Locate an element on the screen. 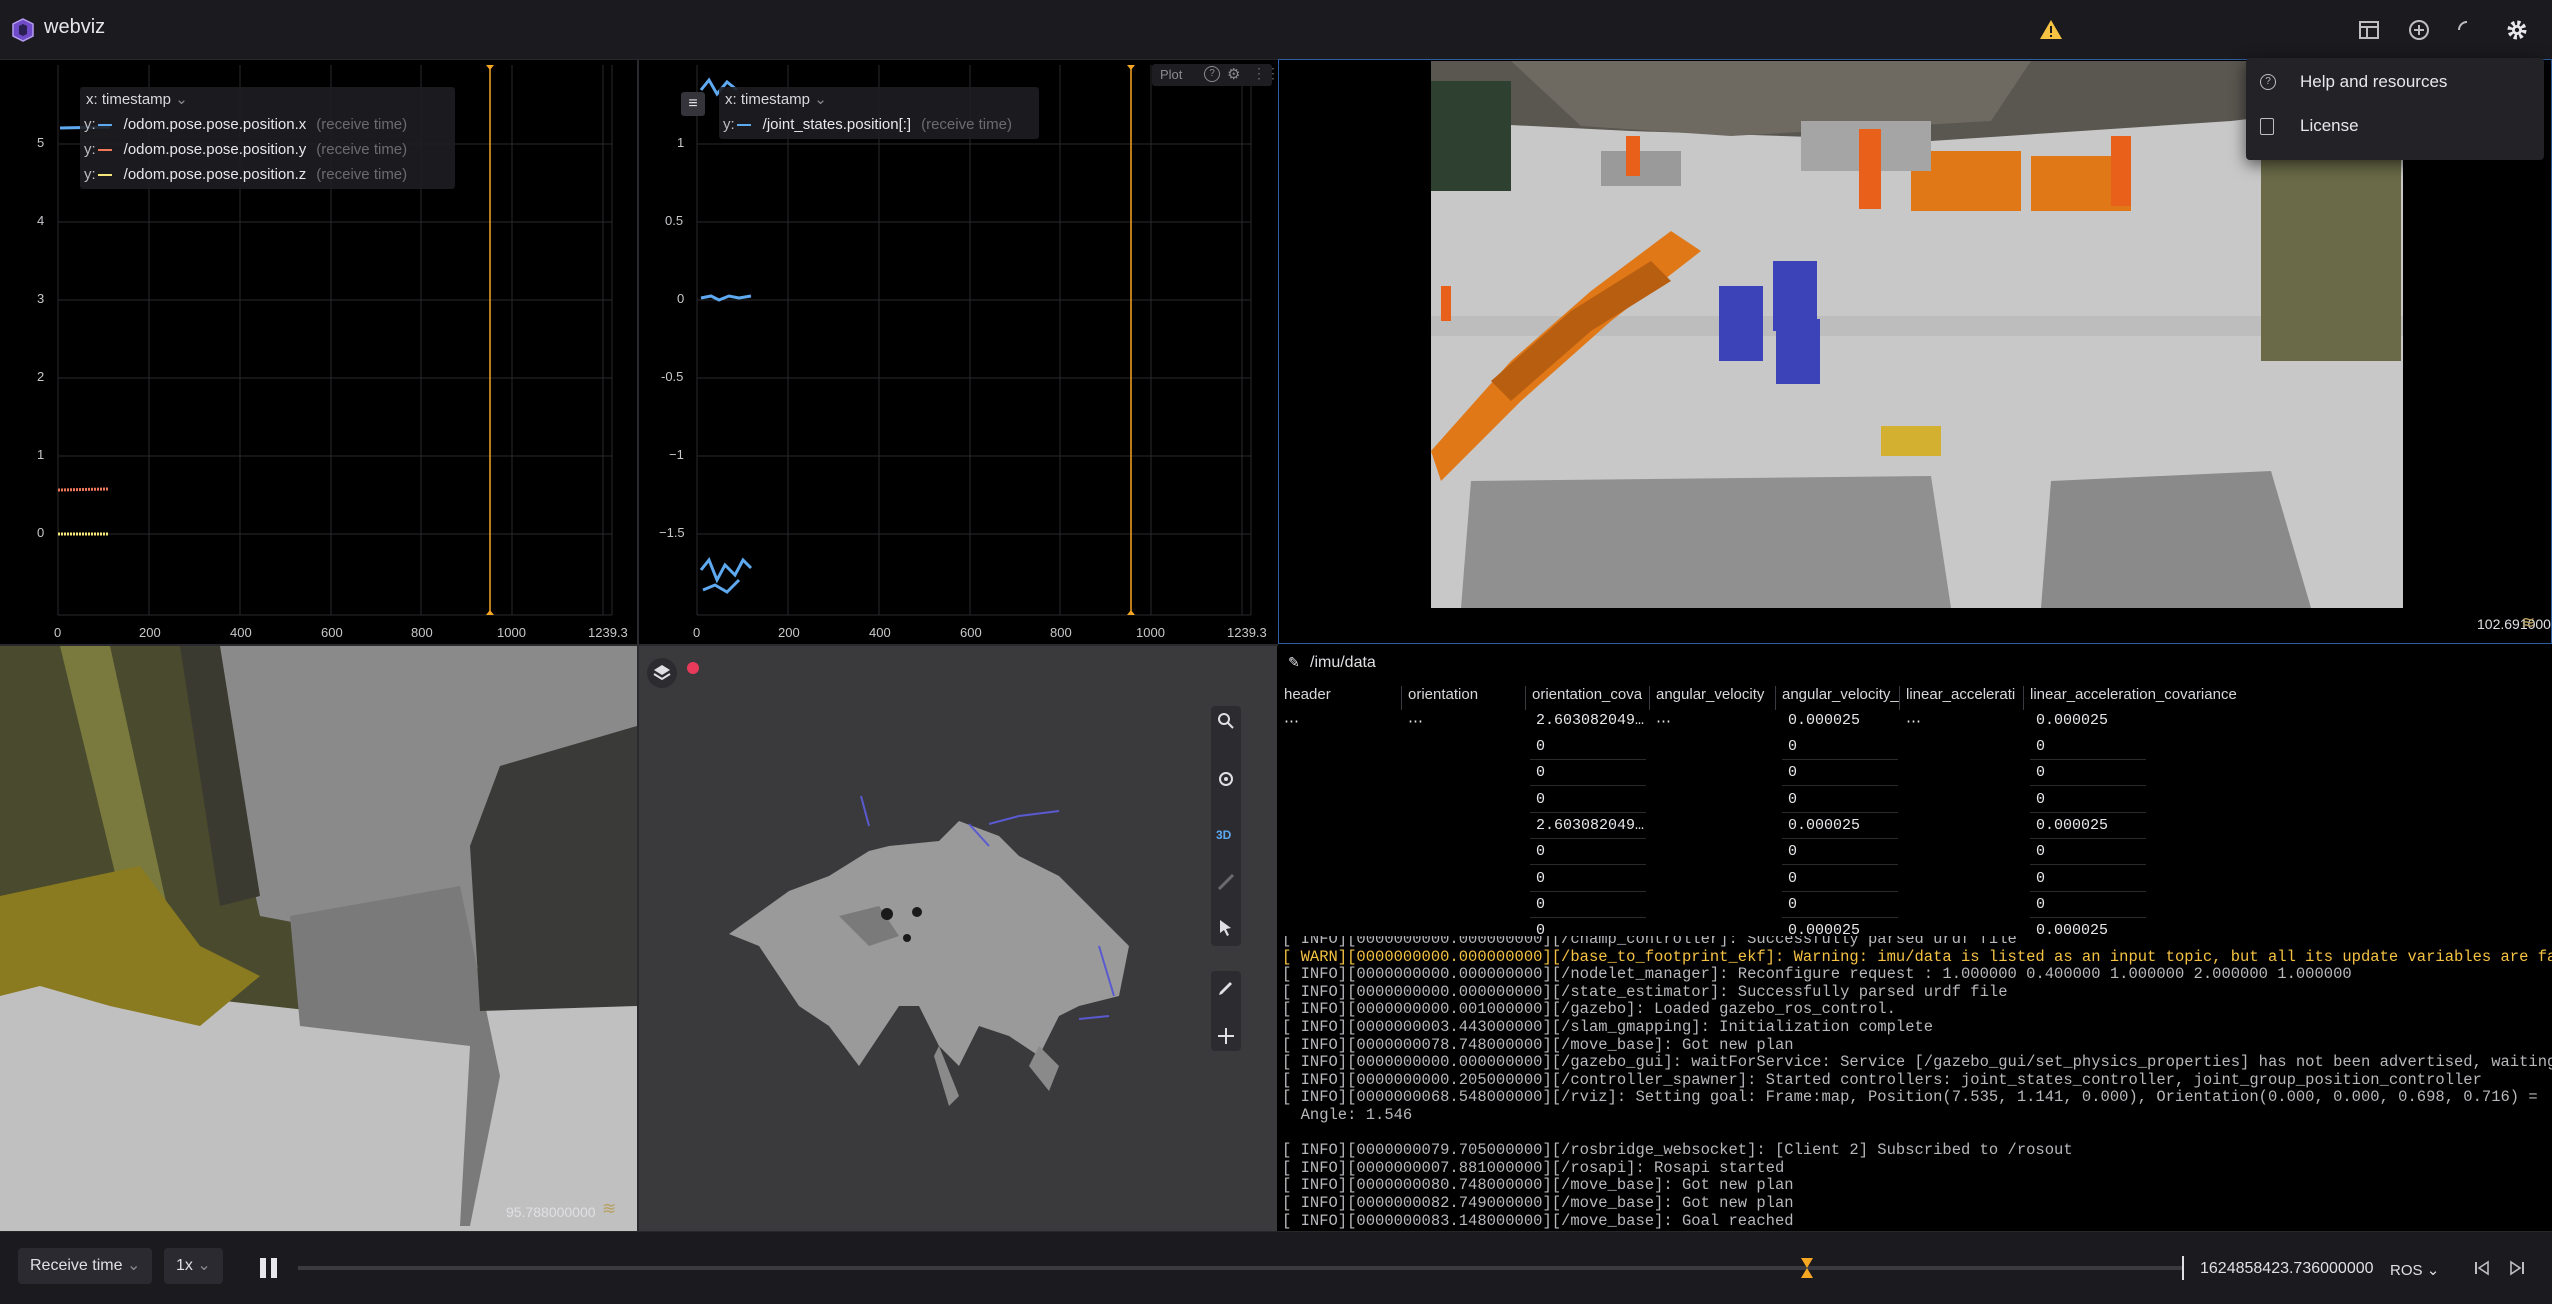 The image size is (2552, 1304). plot-menu-icon: ≡ is located at coordinates (693, 104).